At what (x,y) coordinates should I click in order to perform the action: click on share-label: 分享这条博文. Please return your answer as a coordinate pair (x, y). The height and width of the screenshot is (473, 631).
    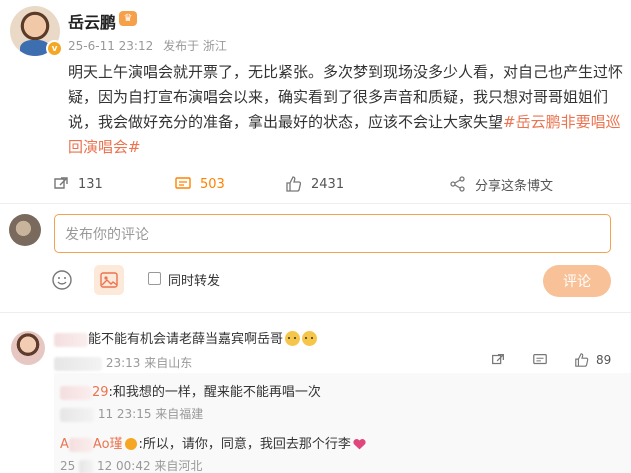
    Looking at the image, I should click on (514, 186).